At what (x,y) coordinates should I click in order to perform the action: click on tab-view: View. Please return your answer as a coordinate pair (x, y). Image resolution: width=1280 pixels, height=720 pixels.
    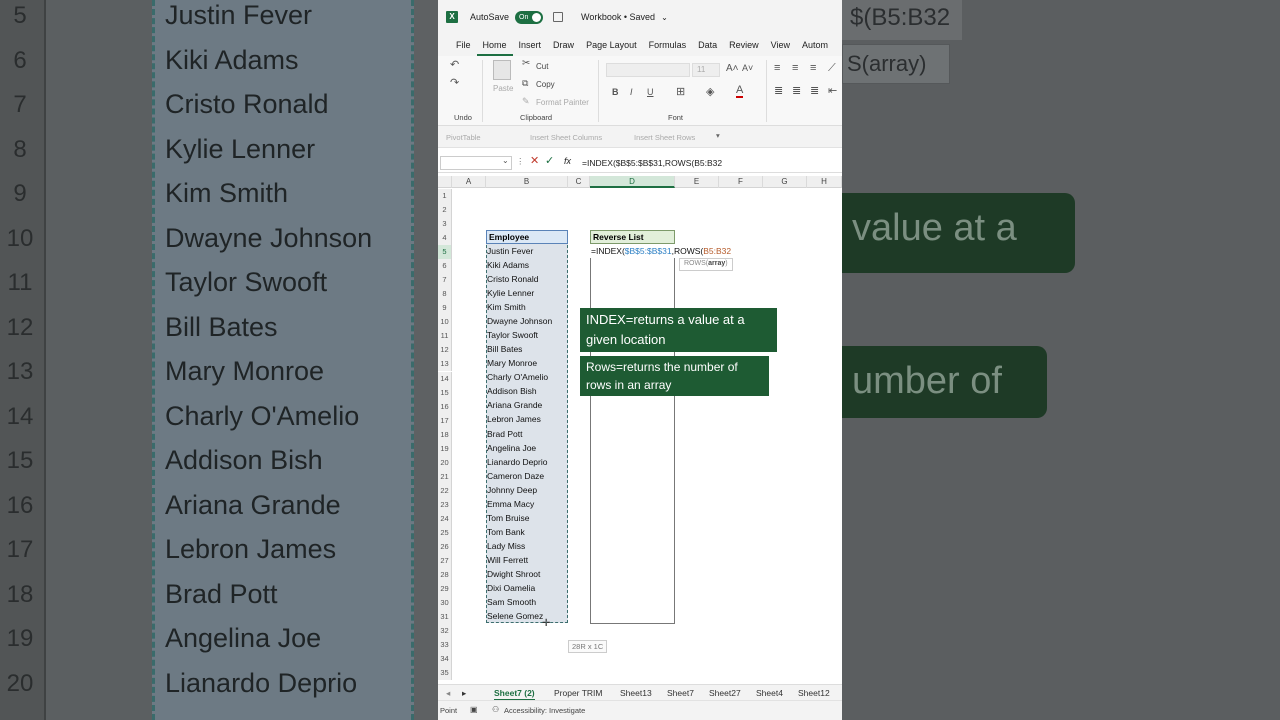
    Looking at the image, I should click on (780, 45).